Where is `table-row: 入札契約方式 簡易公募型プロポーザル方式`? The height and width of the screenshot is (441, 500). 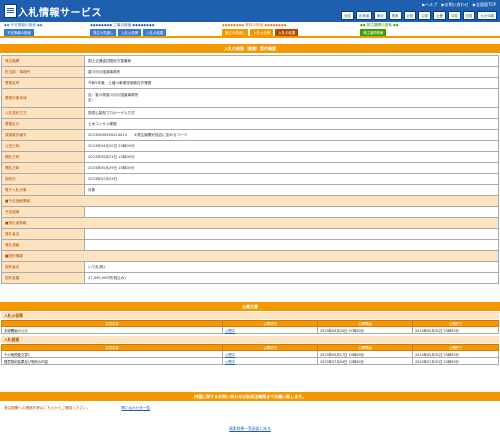
table-row: 入札契約方式 簡易公募型プロポーザル方式 is located at coordinates (250, 113).